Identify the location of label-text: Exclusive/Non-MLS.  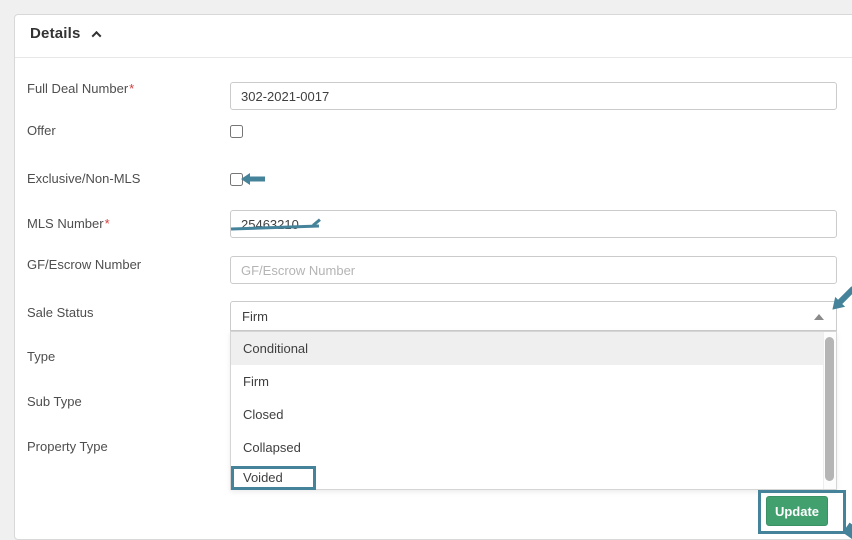
(84, 178).